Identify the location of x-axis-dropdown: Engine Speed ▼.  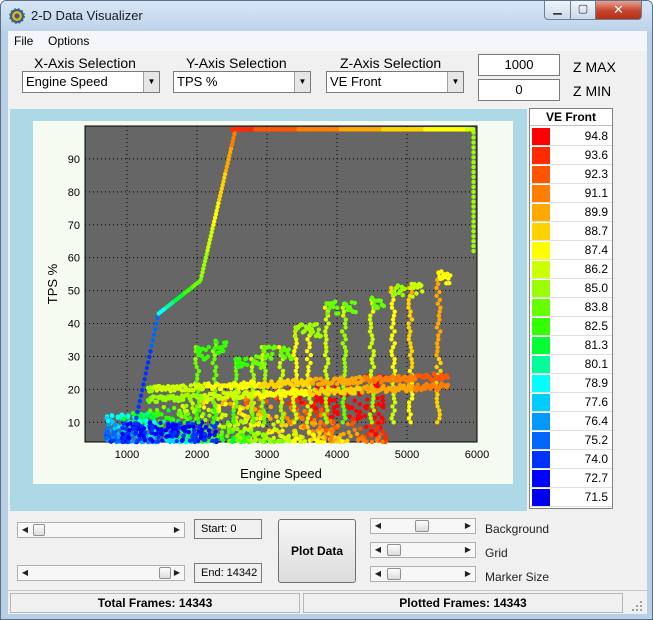
(91, 82).